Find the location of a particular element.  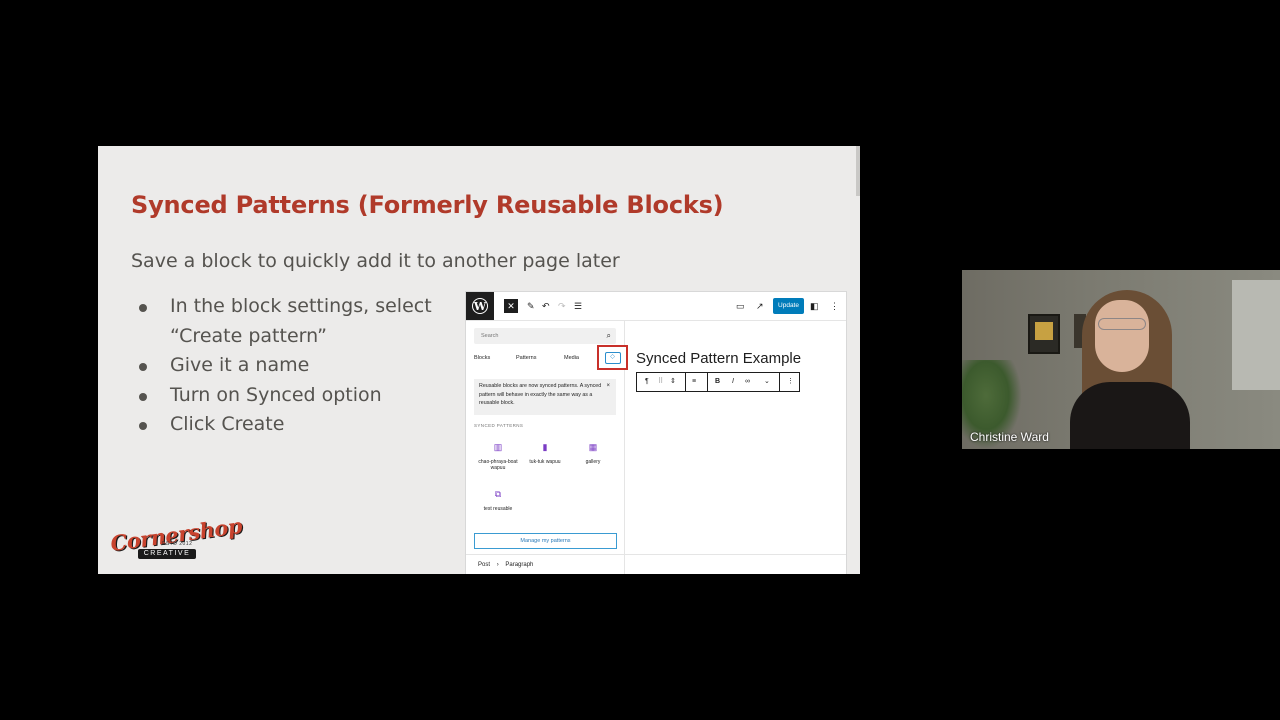

reusable-block-icon: ⧉ is located at coordinates (498, 494).